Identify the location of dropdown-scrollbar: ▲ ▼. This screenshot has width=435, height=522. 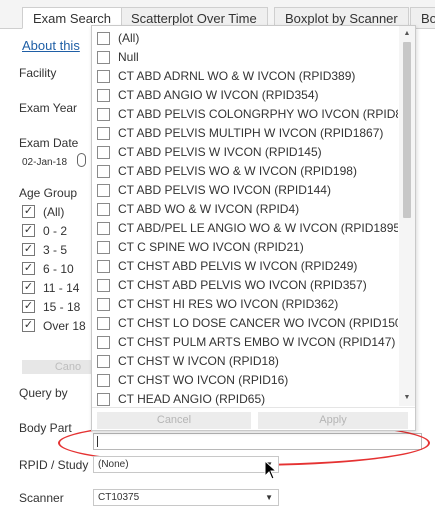
(407, 216).